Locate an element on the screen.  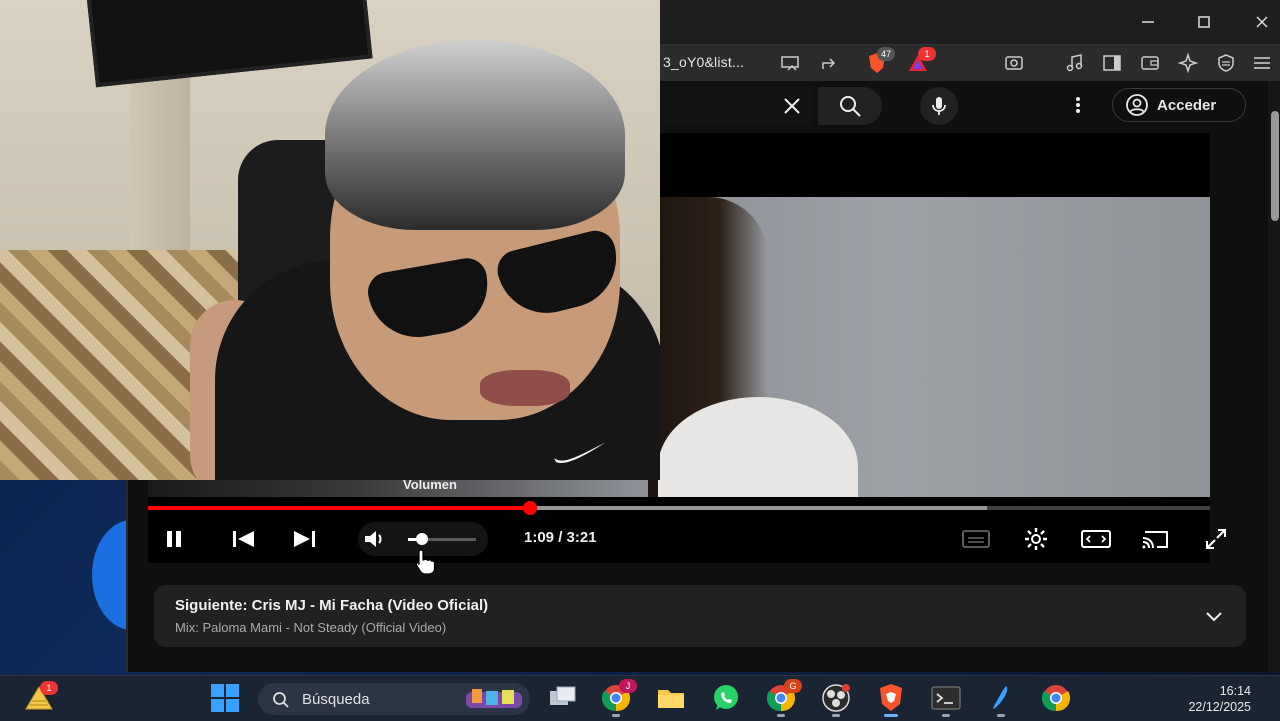
taskbar-brave is located at coordinates (891, 700).